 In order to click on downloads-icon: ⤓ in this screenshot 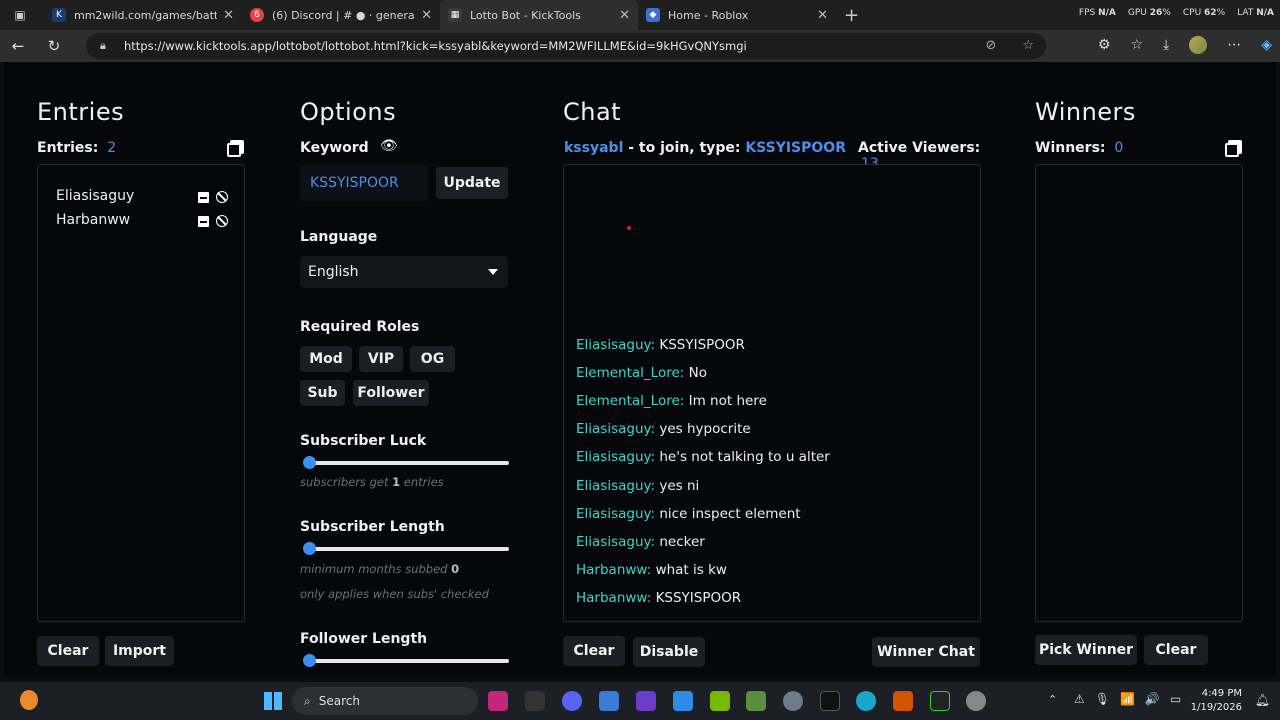, I will do `click(1166, 45)`.